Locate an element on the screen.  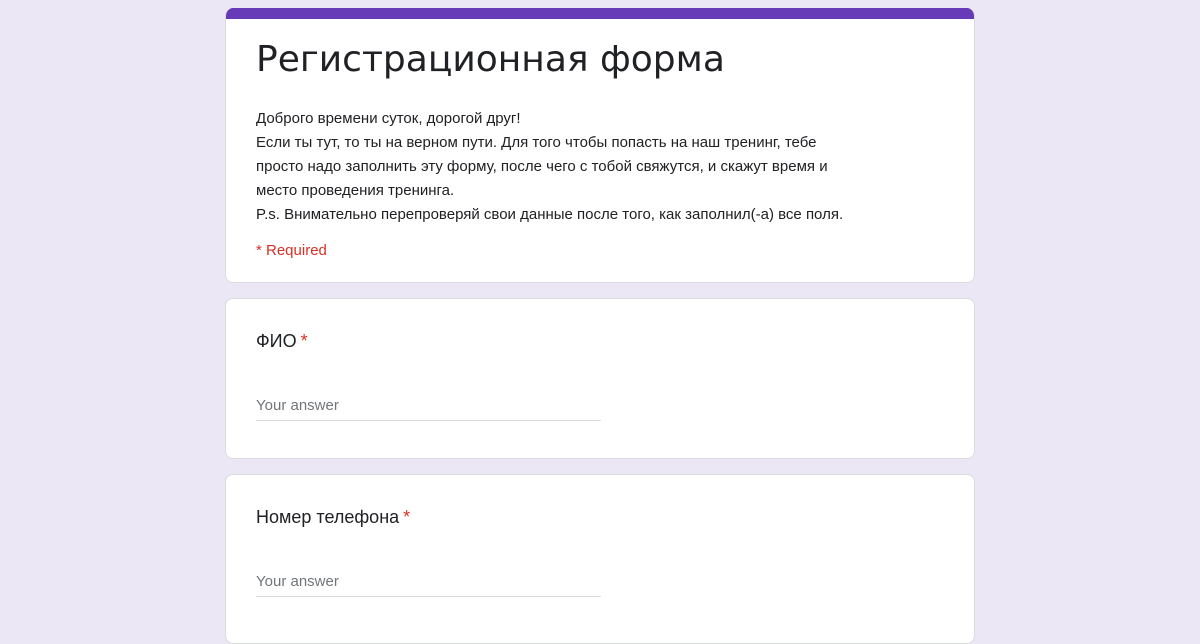
fio-answer-input is located at coordinates (428, 405).